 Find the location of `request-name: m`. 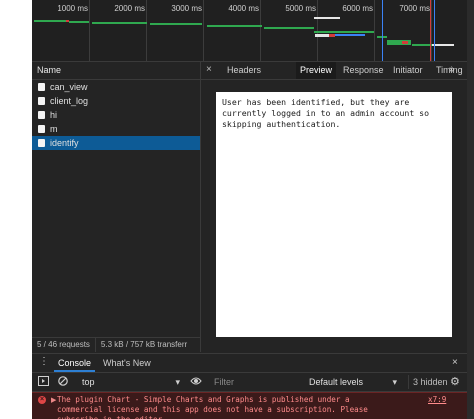

request-name: m is located at coordinates (54, 129).